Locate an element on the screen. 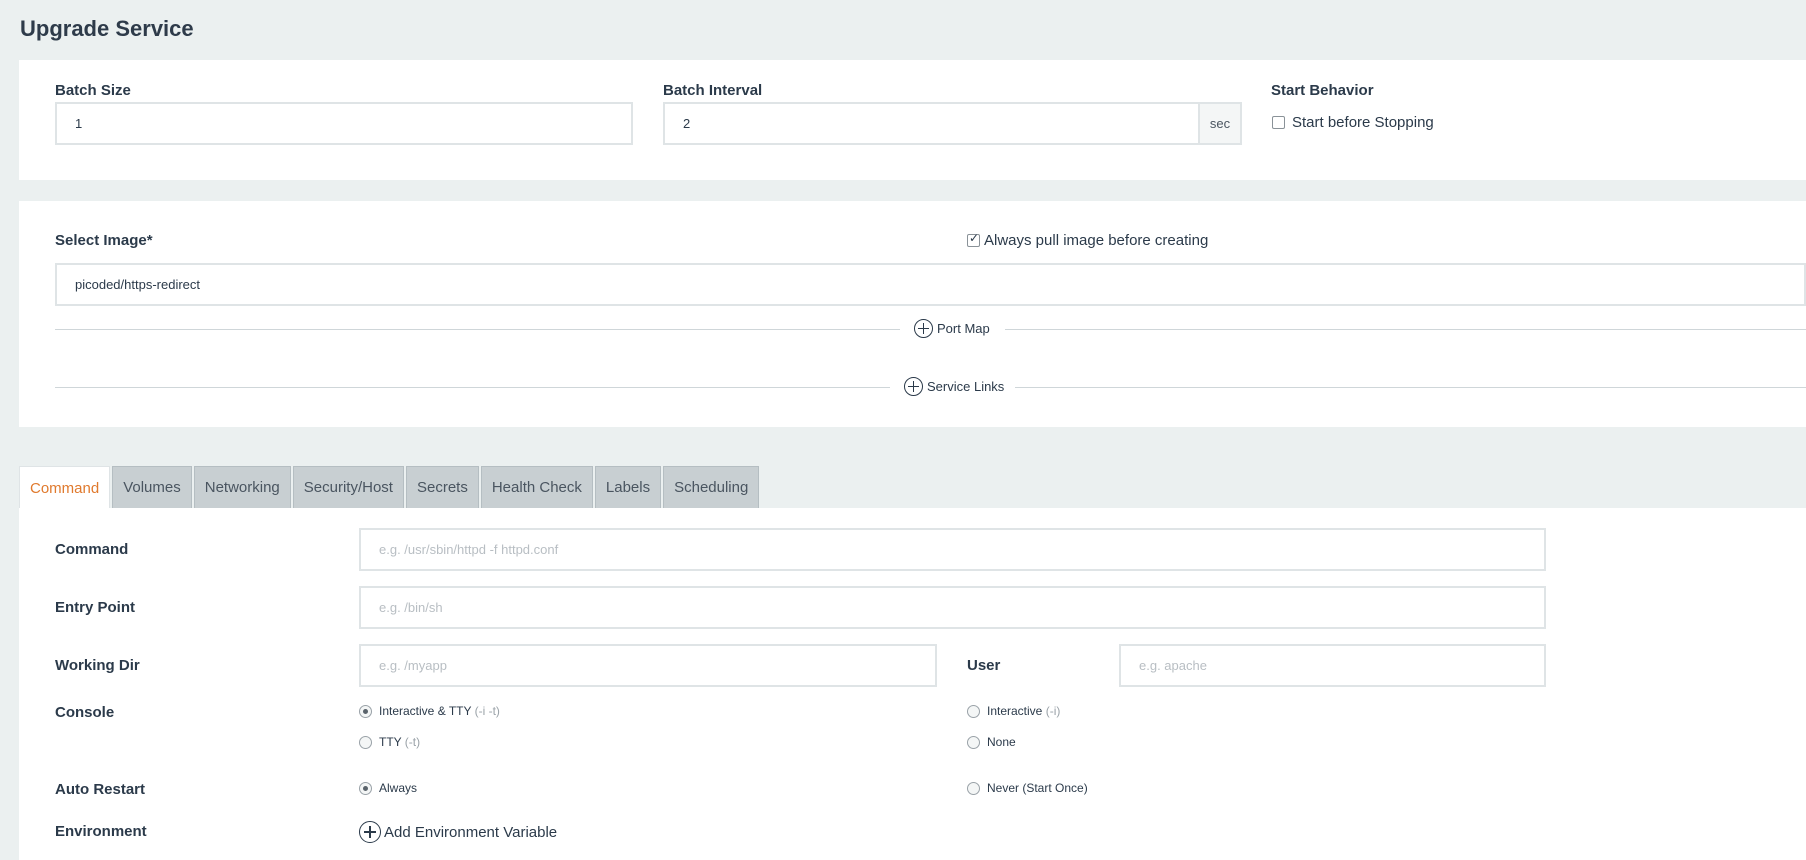  console-option-label: Interactive & TTY is located at coordinates (425, 711).